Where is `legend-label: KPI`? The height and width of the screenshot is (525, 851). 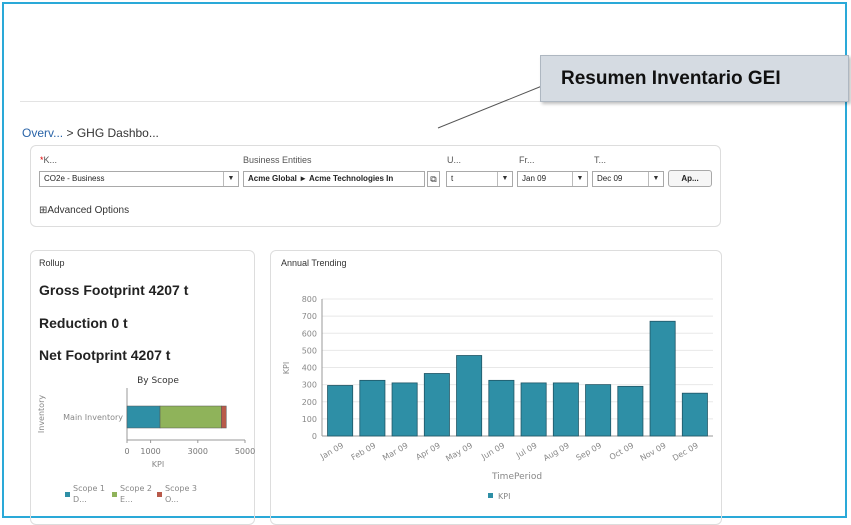 legend-label: KPI is located at coordinates (504, 496).